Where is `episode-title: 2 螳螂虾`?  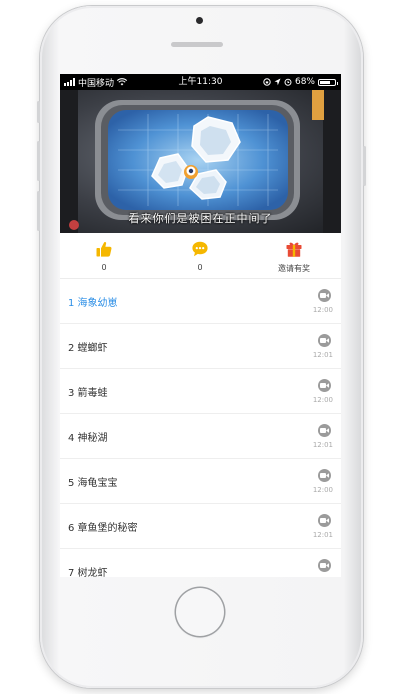 episode-title: 2 螳螂虾 is located at coordinates (88, 348).